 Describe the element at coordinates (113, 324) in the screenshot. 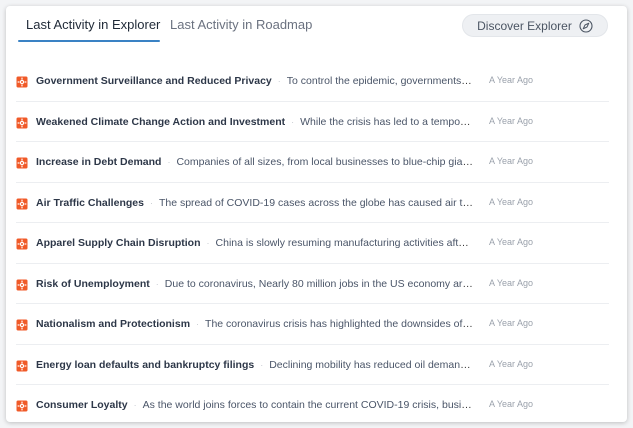

I see `list-item-title: Nationalism and Protectionism` at that location.